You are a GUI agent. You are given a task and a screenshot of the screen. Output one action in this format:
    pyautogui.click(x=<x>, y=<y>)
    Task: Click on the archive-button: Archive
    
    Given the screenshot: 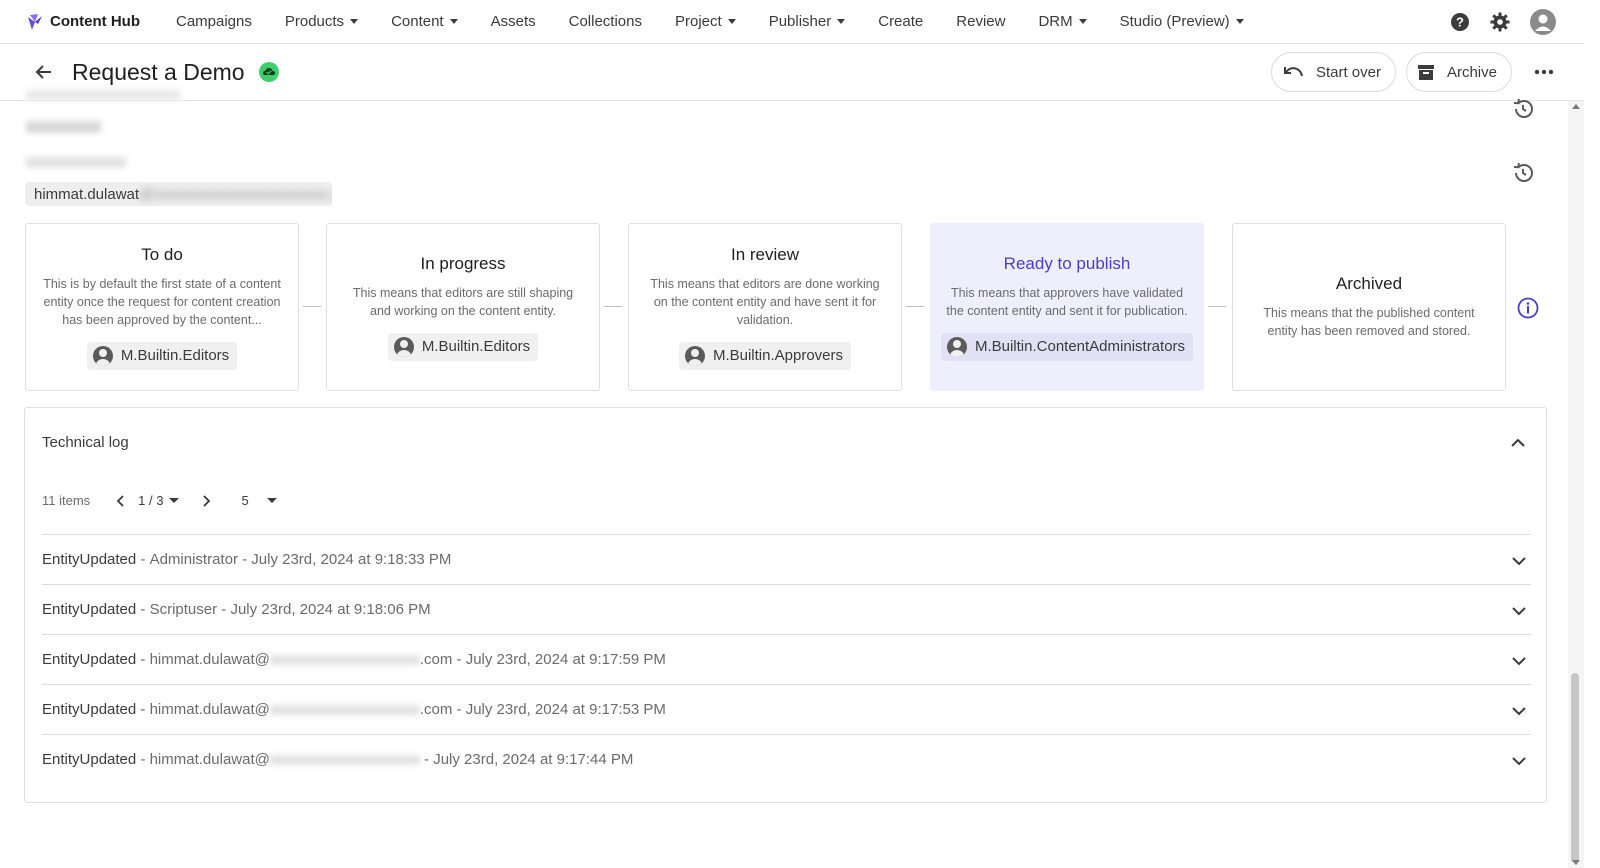 What is the action you would take?
    pyautogui.click(x=1458, y=72)
    